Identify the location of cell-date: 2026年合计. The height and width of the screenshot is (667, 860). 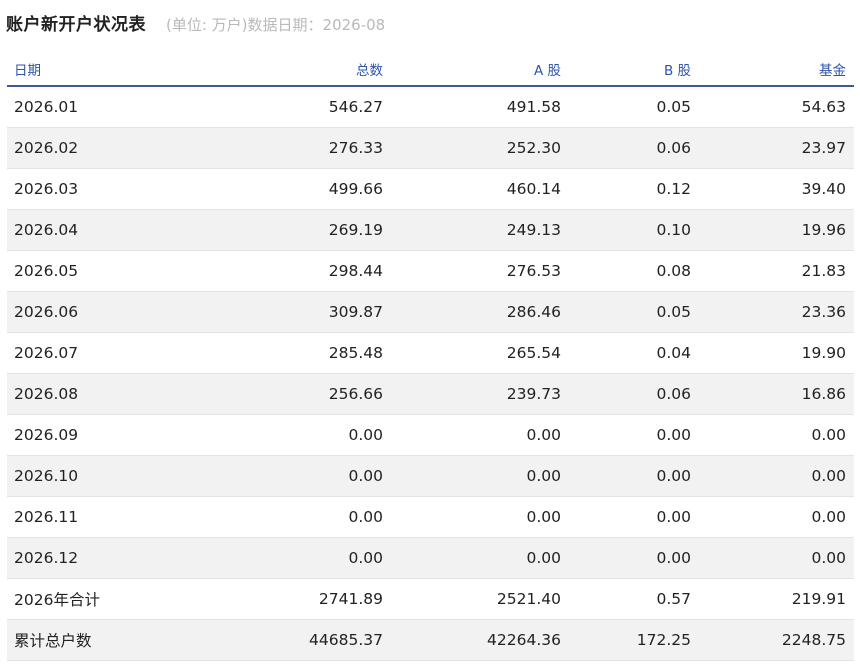
(57, 600).